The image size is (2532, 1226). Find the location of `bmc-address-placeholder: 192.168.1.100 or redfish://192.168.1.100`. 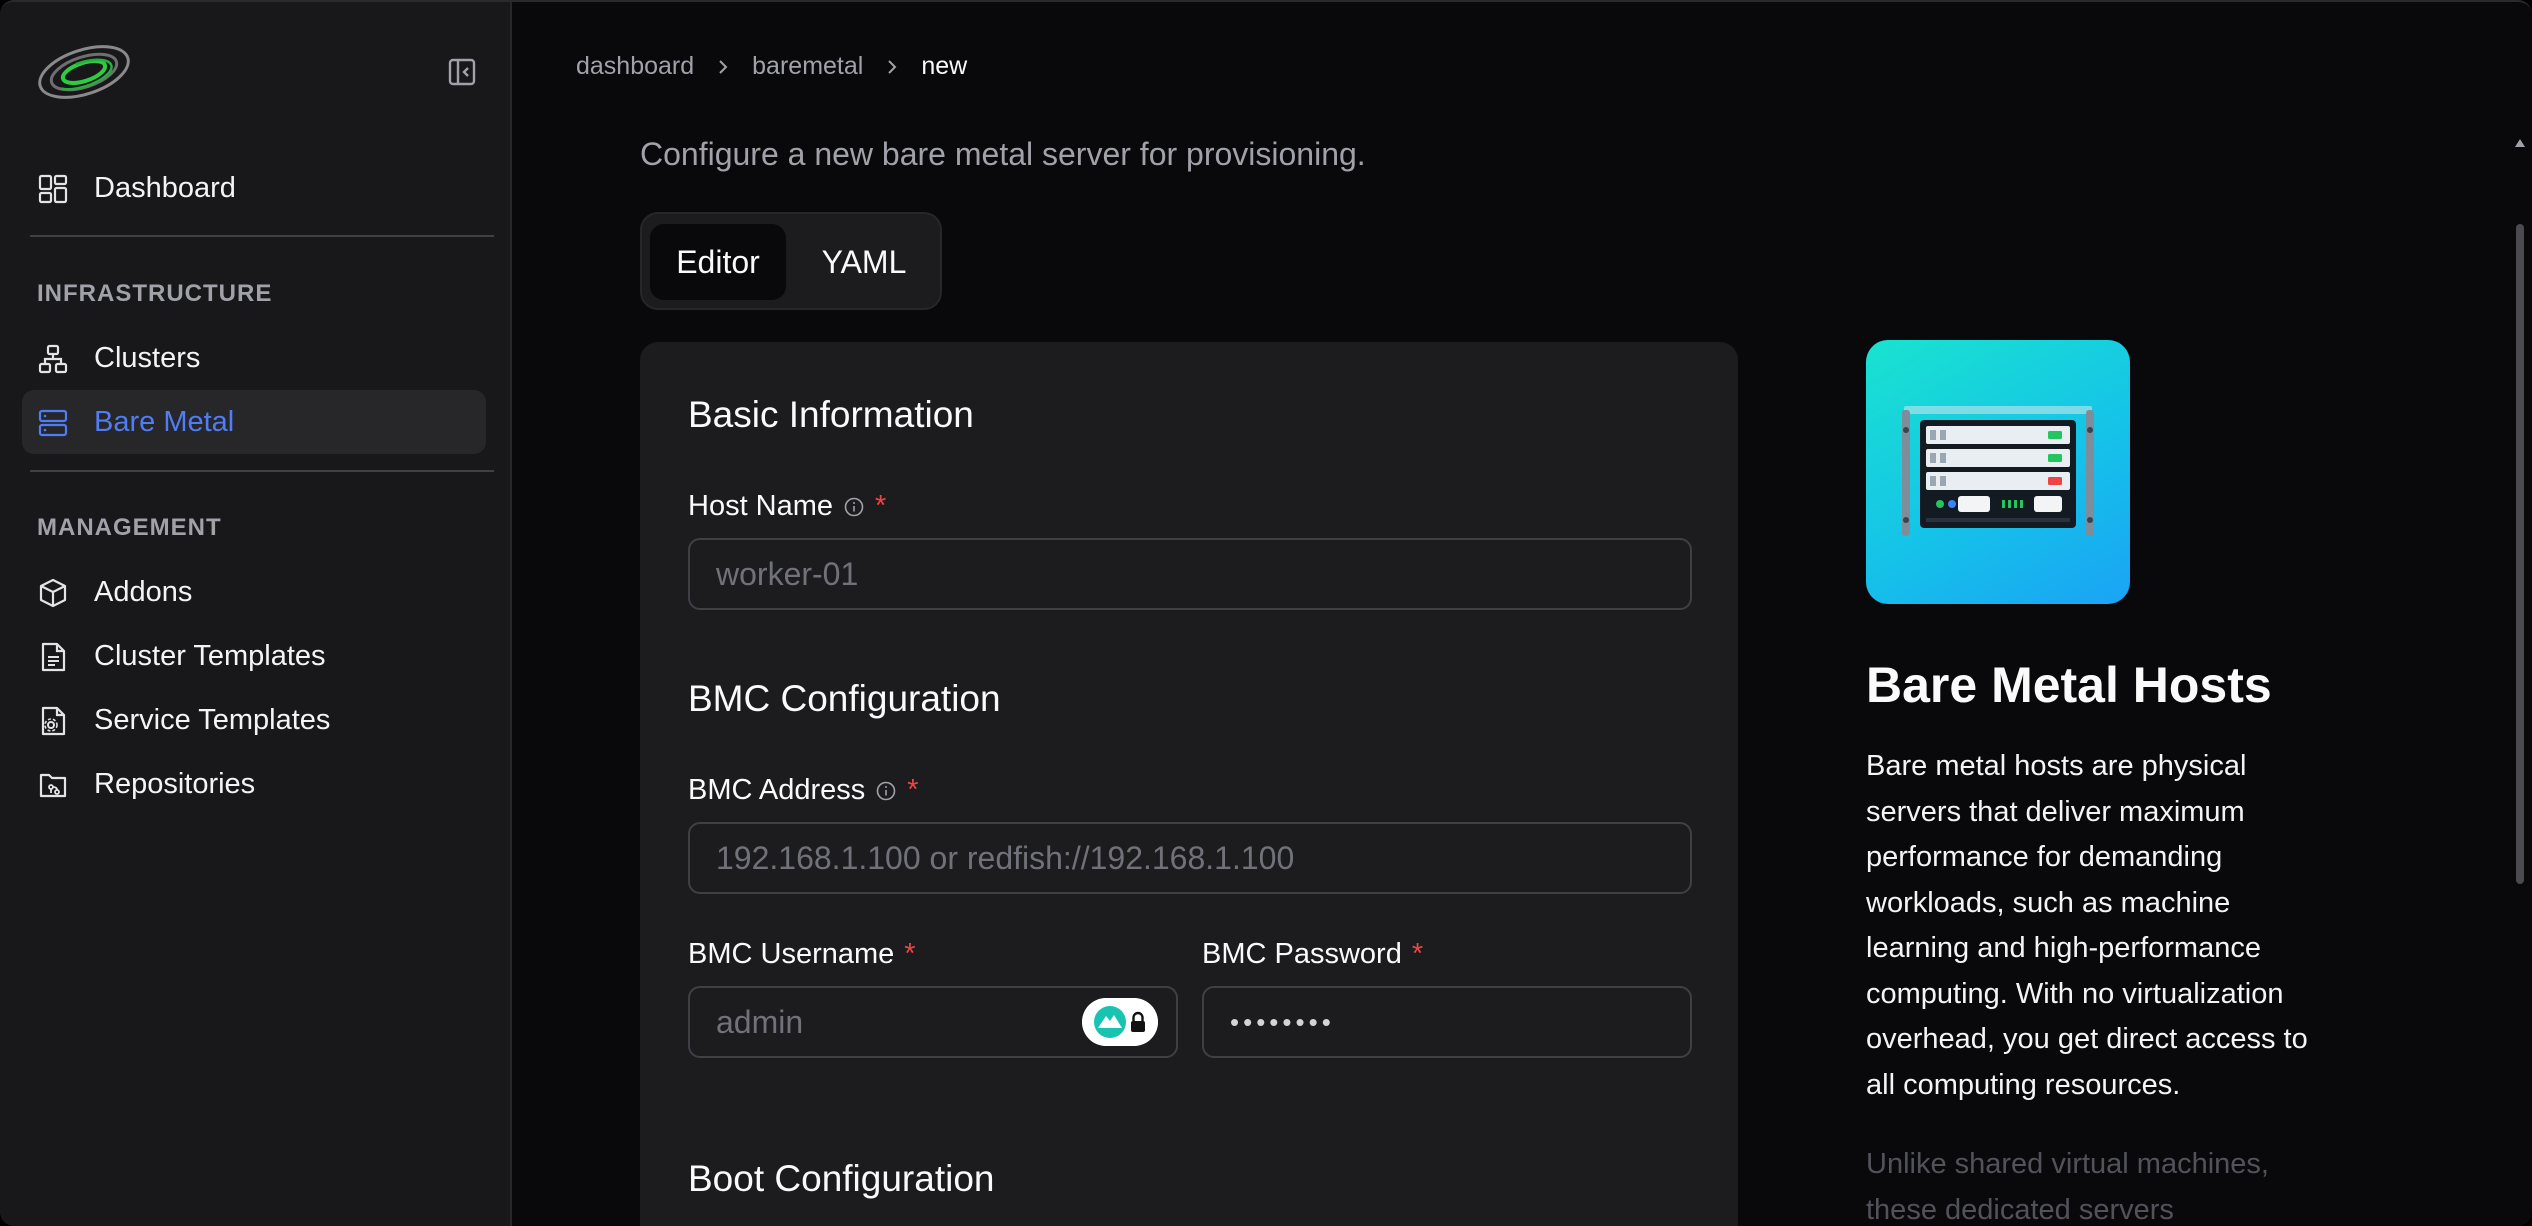

bmc-address-placeholder: 192.168.1.100 or redfish://192.168.1.100 is located at coordinates (1005, 857).